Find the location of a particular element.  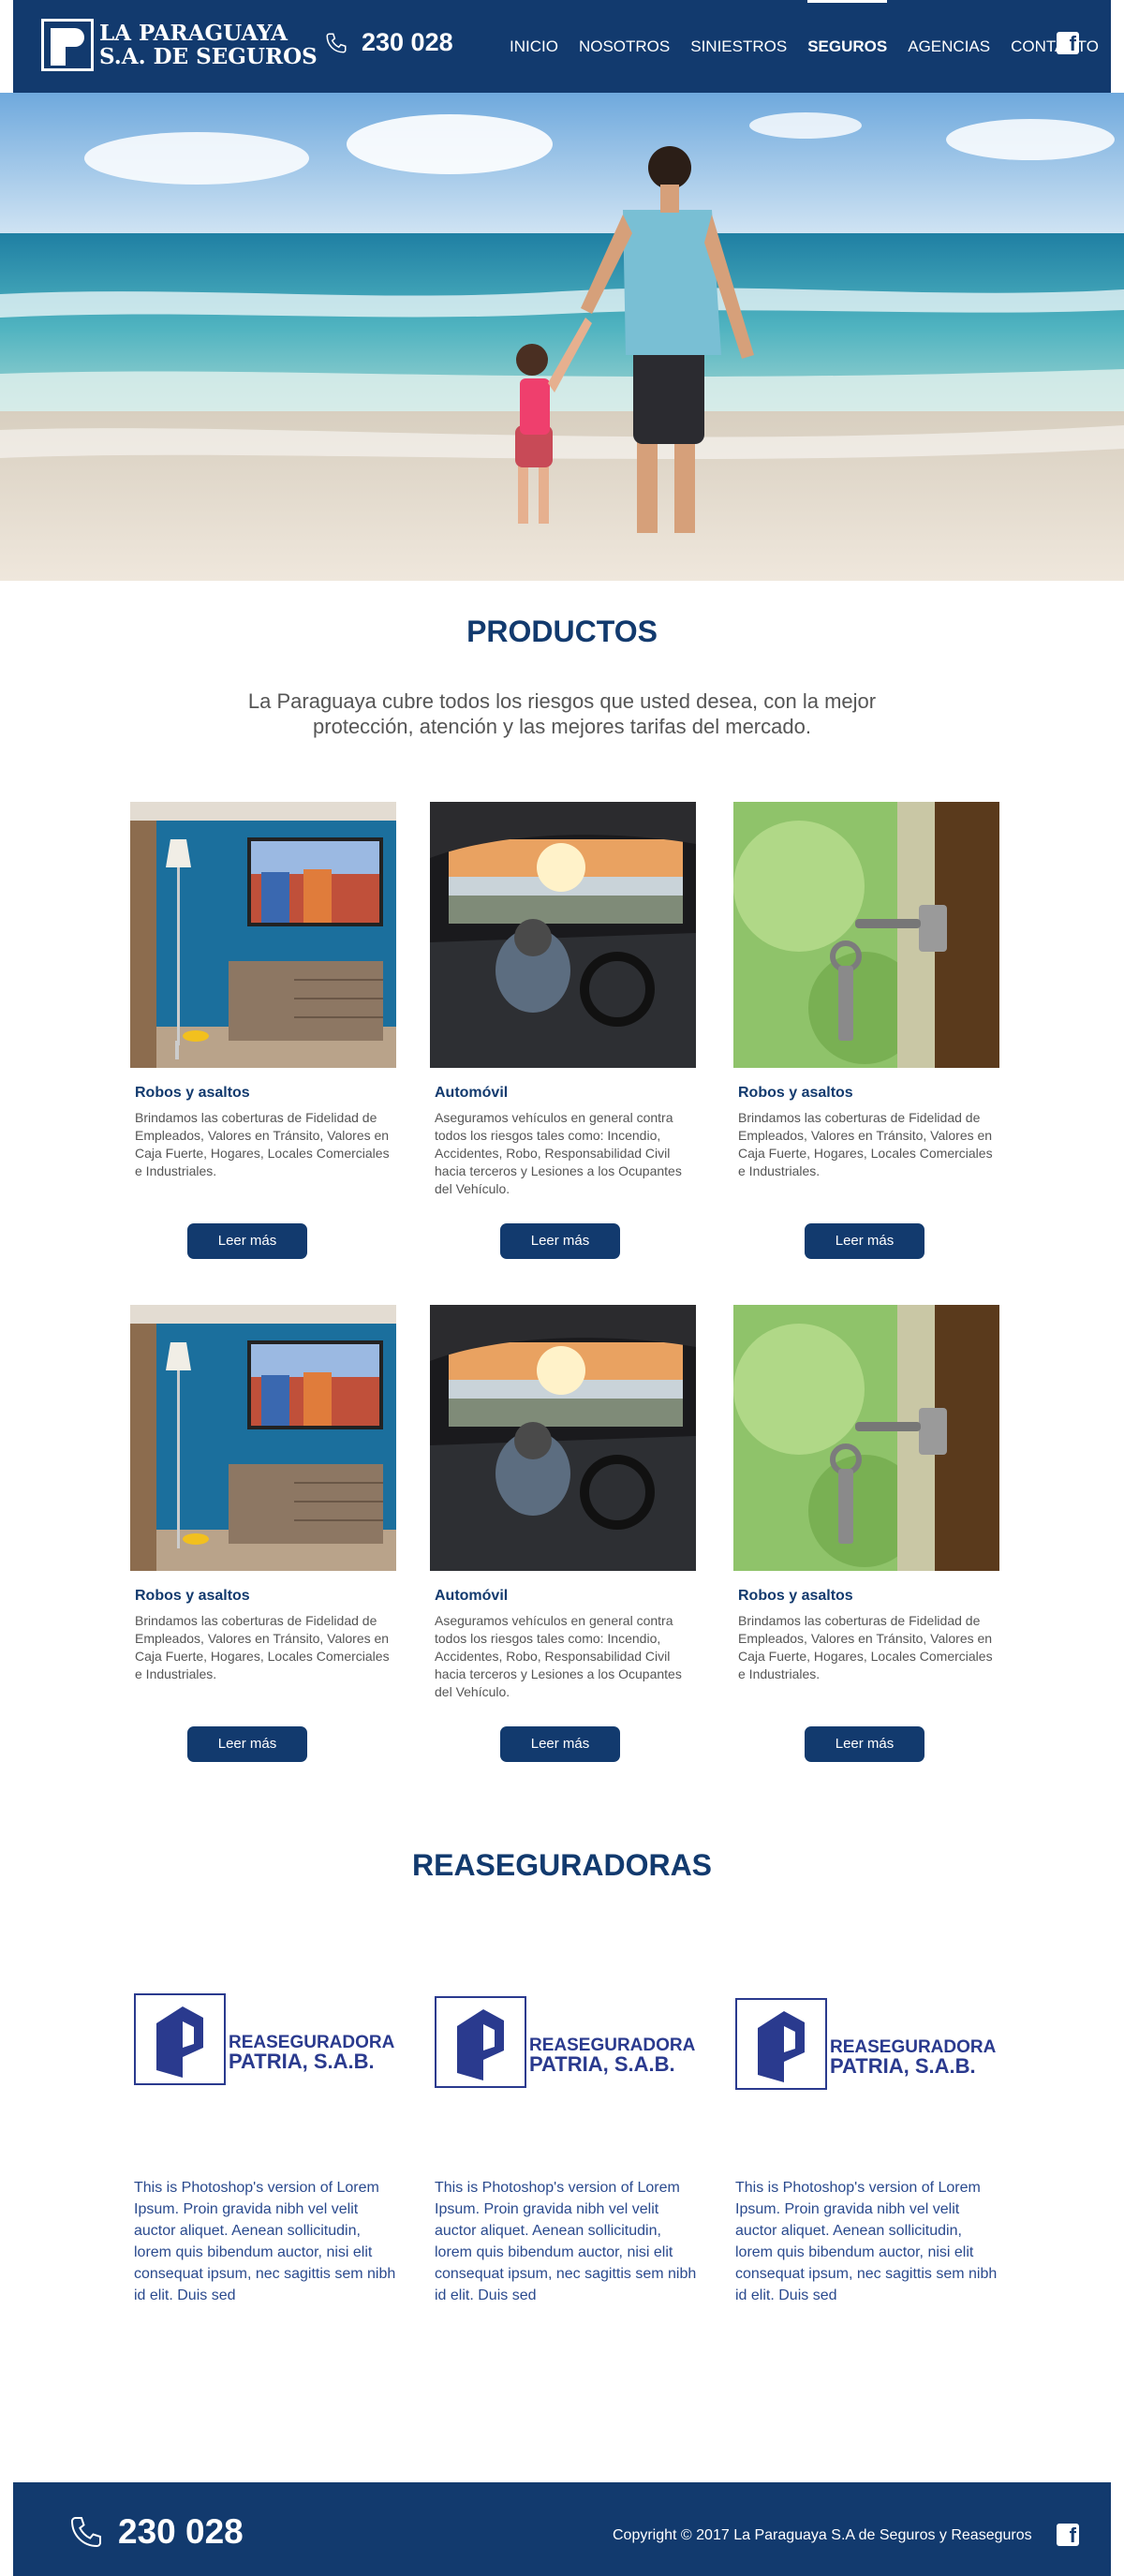

nav-item-siniestros: SINIESTROS is located at coordinates (738, 46).